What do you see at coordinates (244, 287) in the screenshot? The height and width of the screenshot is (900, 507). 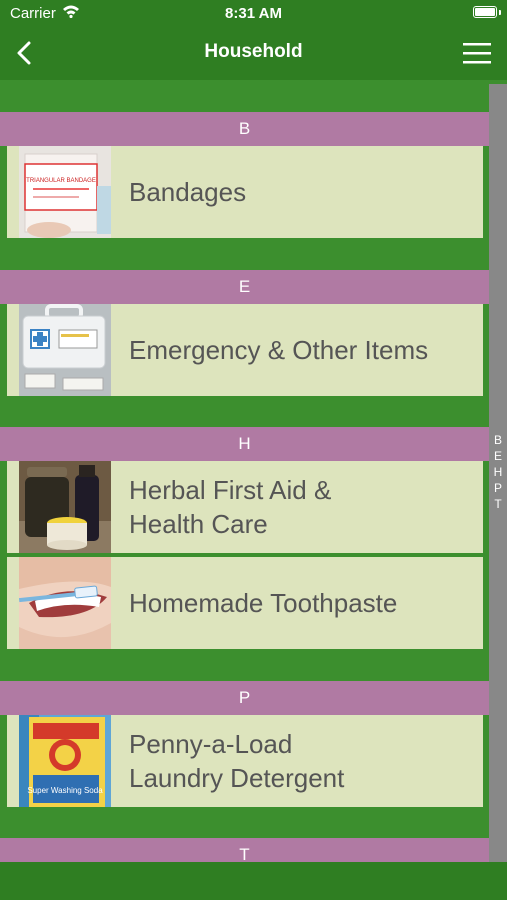 I see `section-header-e: E` at bounding box center [244, 287].